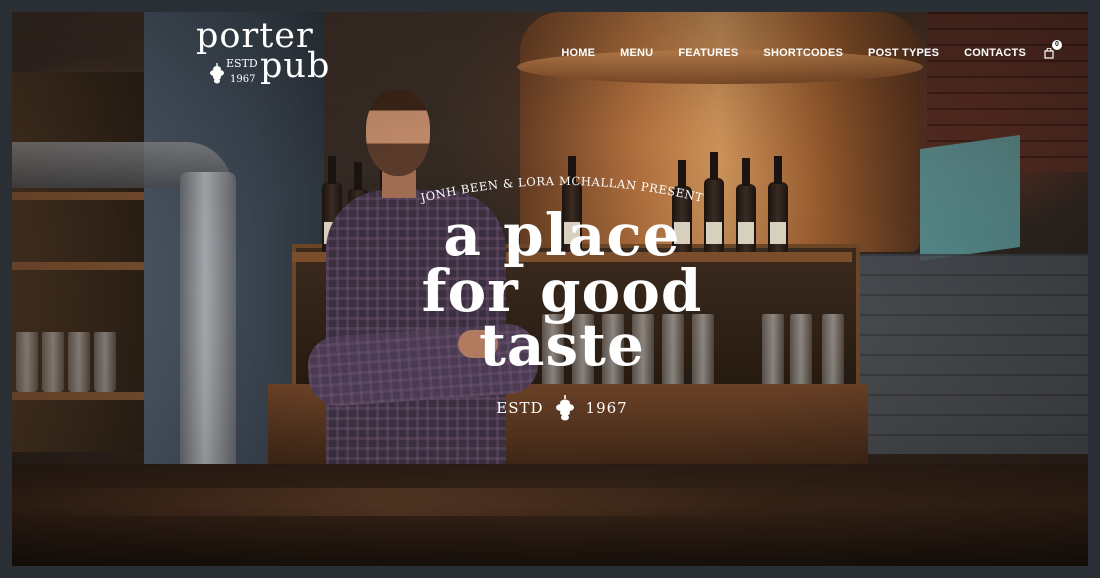  What do you see at coordinates (995, 53) in the screenshot?
I see `nav-item-contacts: CONTACTS` at bounding box center [995, 53].